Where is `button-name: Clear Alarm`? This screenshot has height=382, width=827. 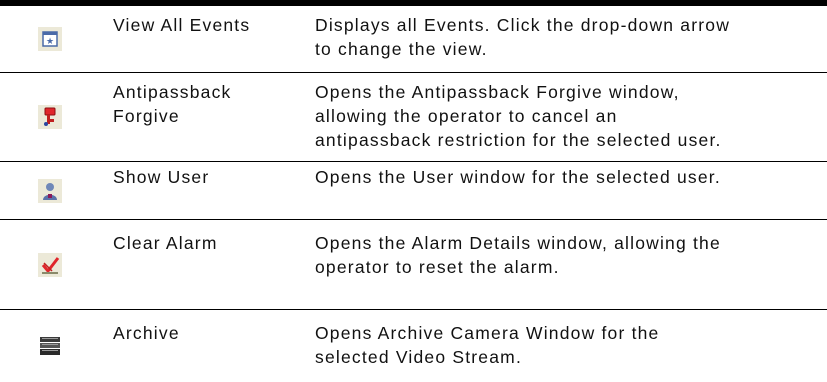
button-name: Clear Alarm is located at coordinates (165, 243).